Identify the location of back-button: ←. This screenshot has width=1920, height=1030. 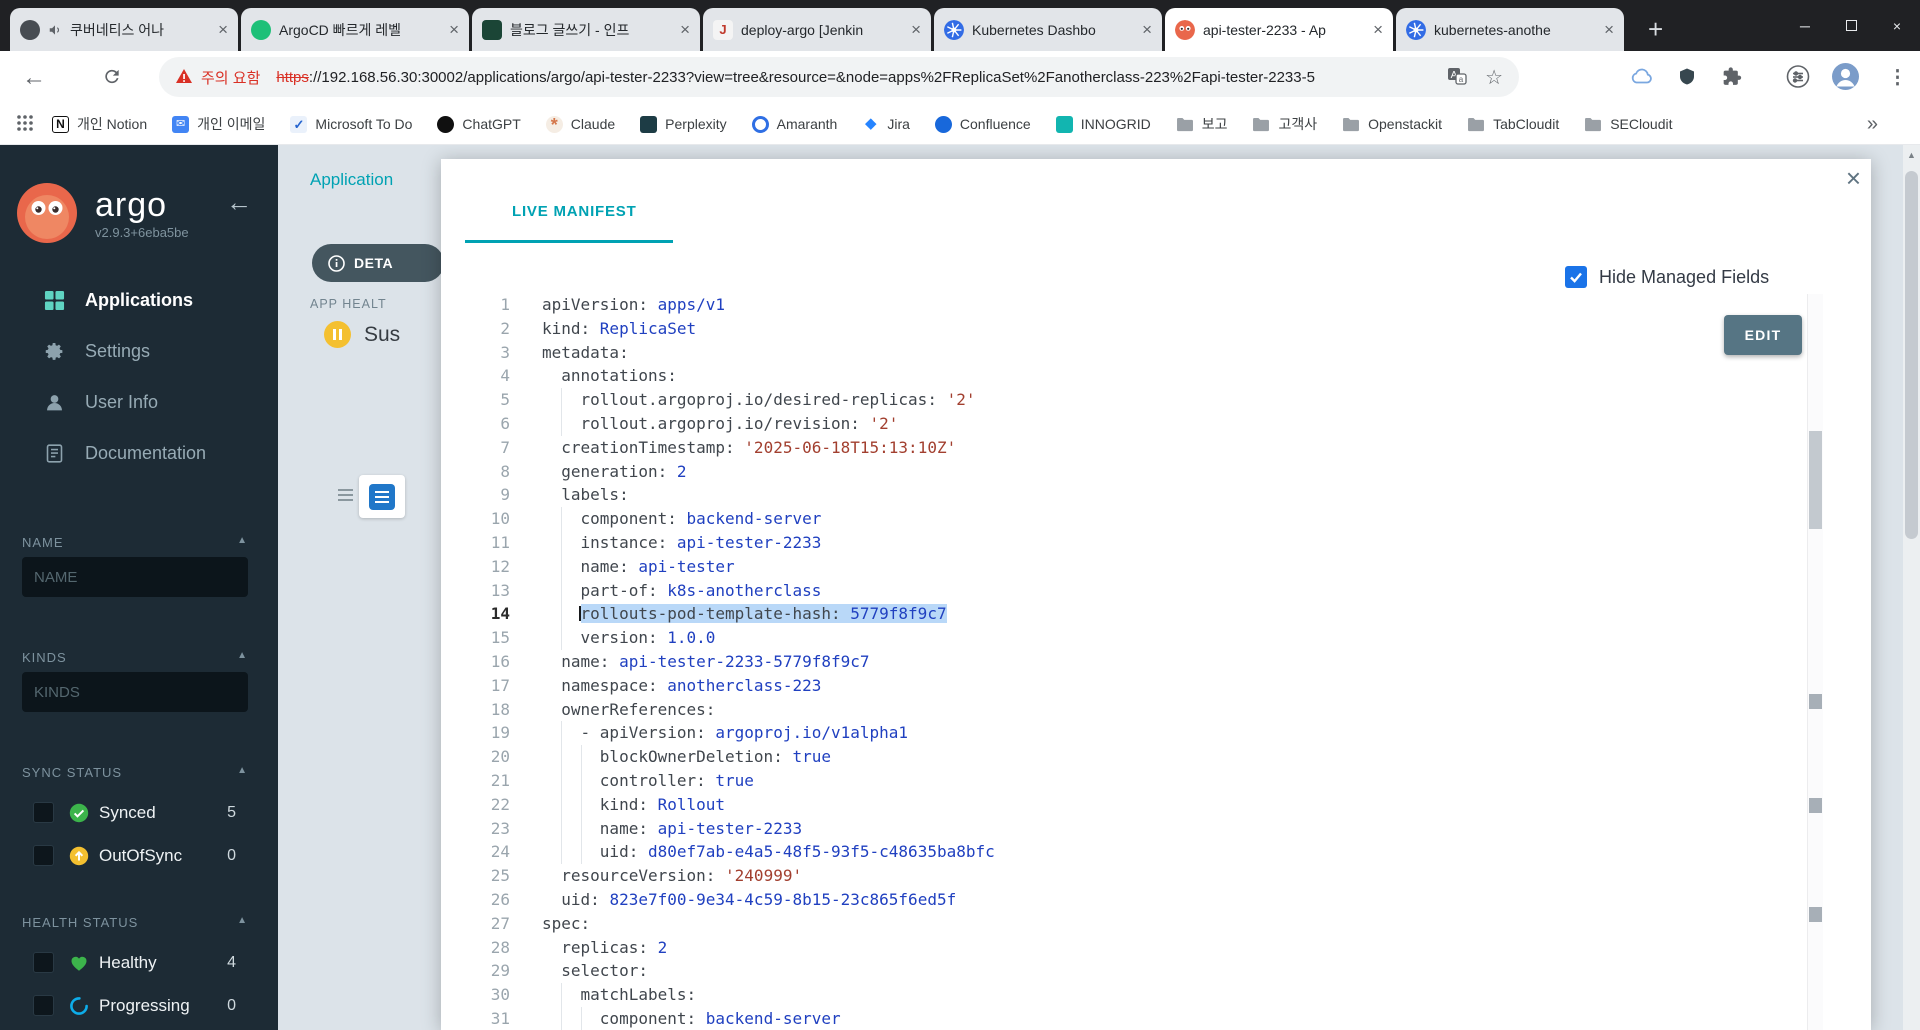
(34, 78).